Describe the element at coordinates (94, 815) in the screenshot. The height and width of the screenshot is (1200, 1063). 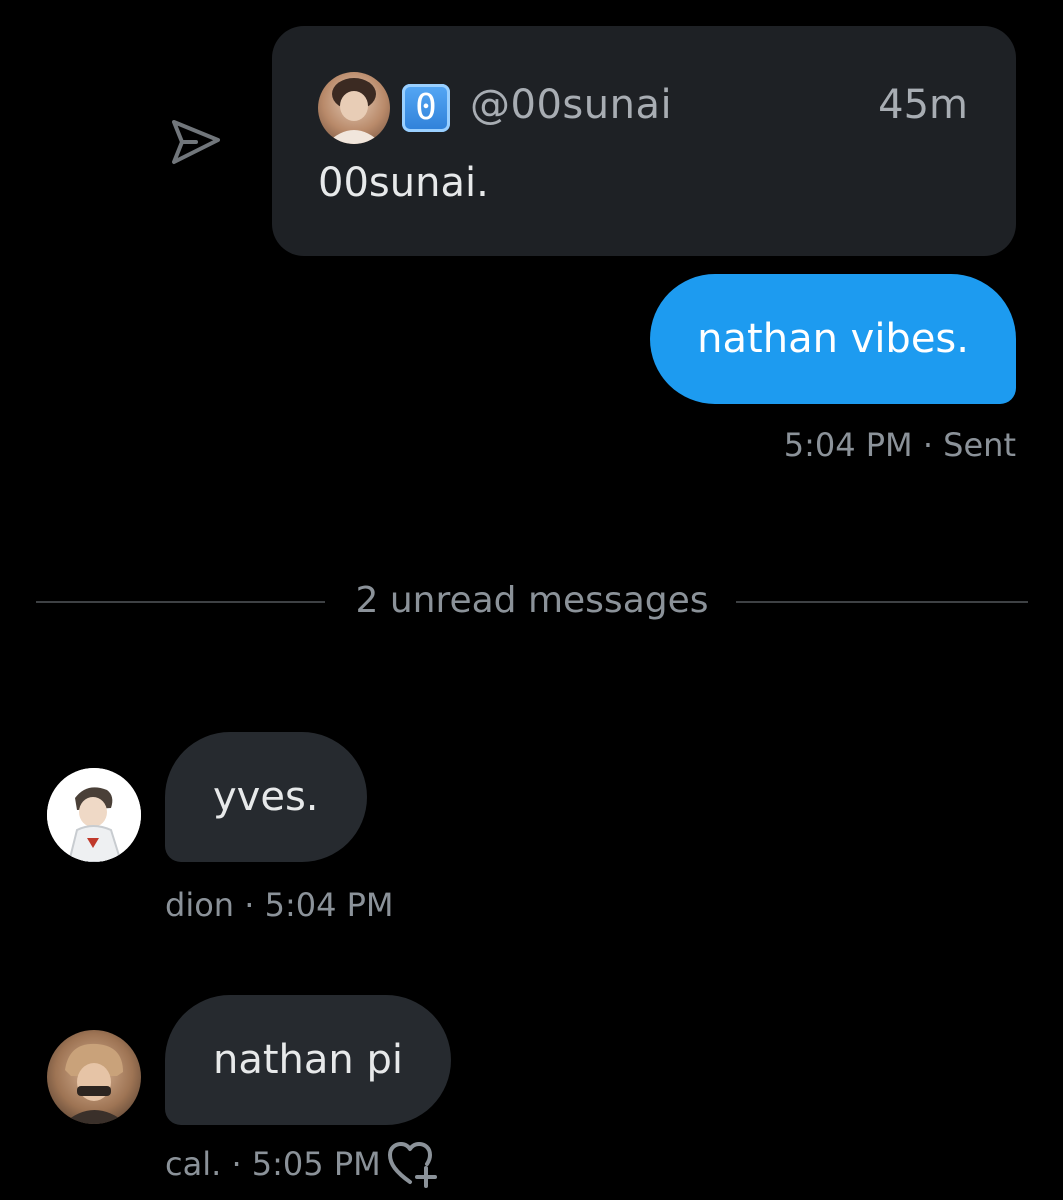
I see `avatar-dion` at that location.